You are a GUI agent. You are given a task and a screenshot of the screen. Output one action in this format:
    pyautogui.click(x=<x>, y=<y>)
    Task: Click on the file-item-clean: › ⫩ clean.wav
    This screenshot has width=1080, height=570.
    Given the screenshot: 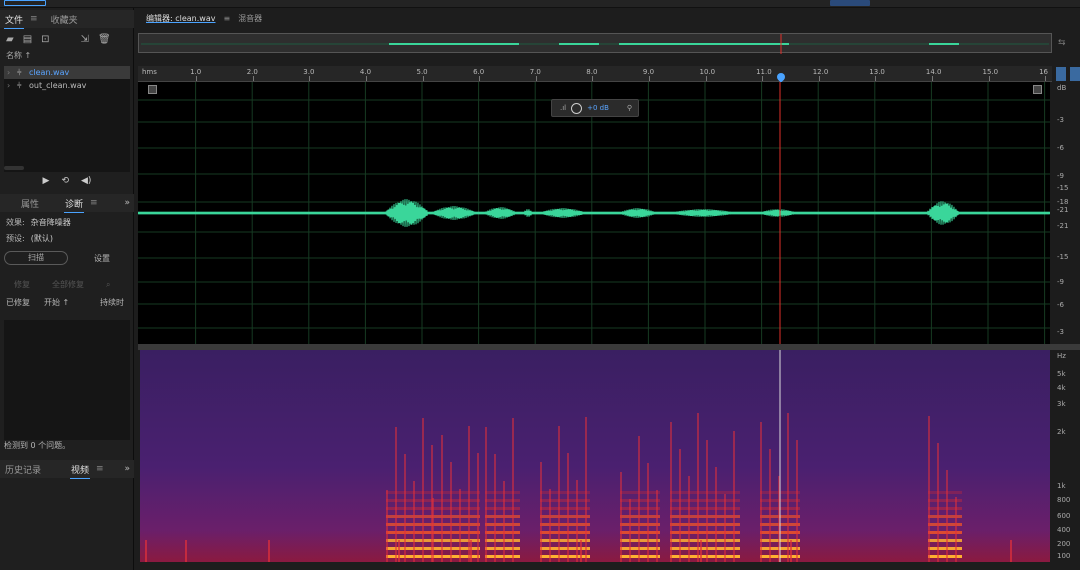 What is the action you would take?
    pyautogui.click(x=67, y=72)
    